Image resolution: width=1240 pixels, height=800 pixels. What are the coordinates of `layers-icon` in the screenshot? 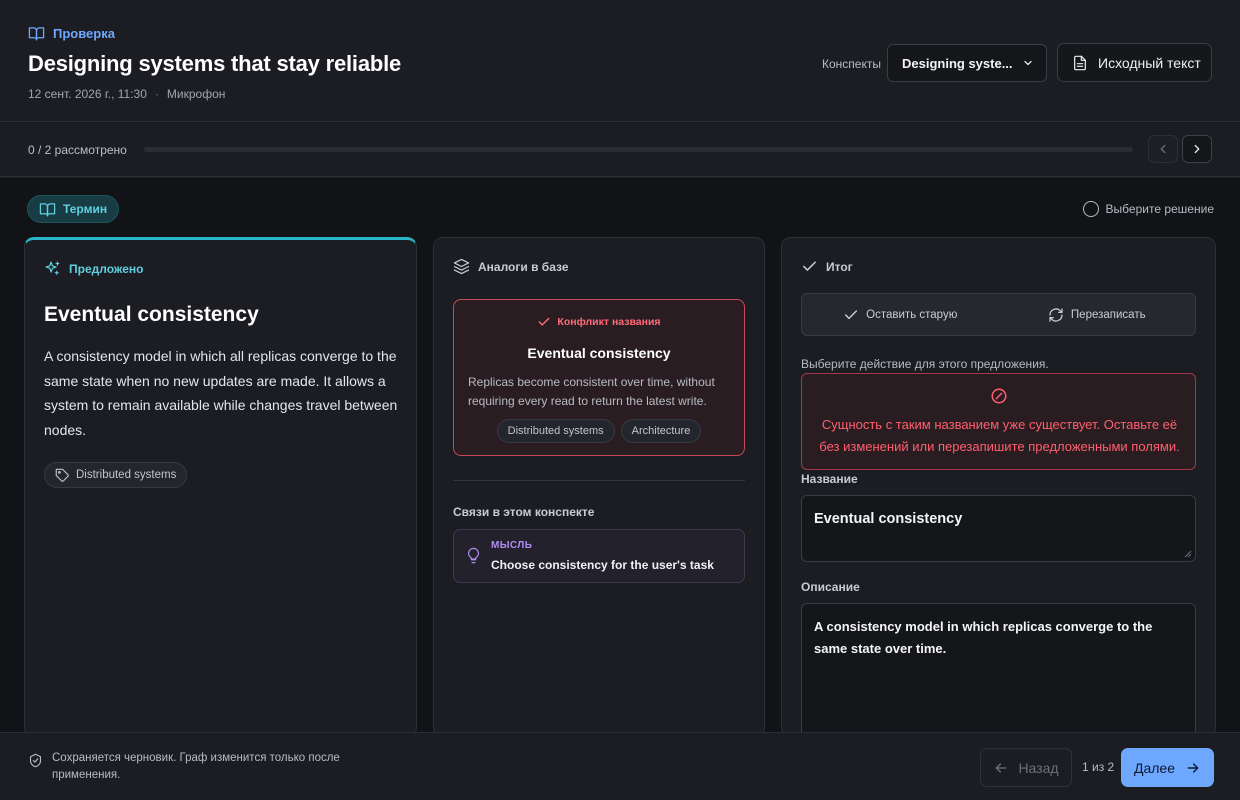 It's located at (461, 266).